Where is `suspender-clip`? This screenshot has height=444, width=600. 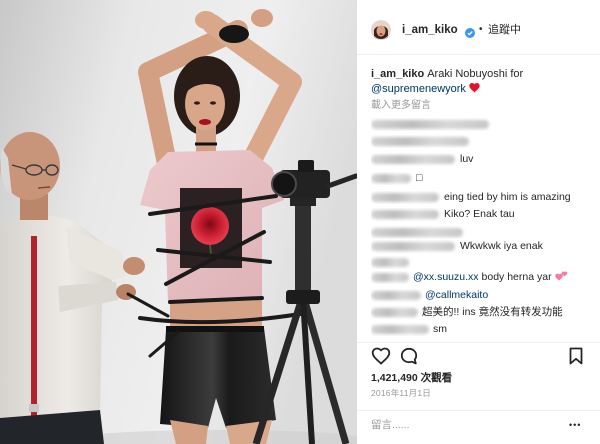
suspender-clip is located at coordinates (34, 408).